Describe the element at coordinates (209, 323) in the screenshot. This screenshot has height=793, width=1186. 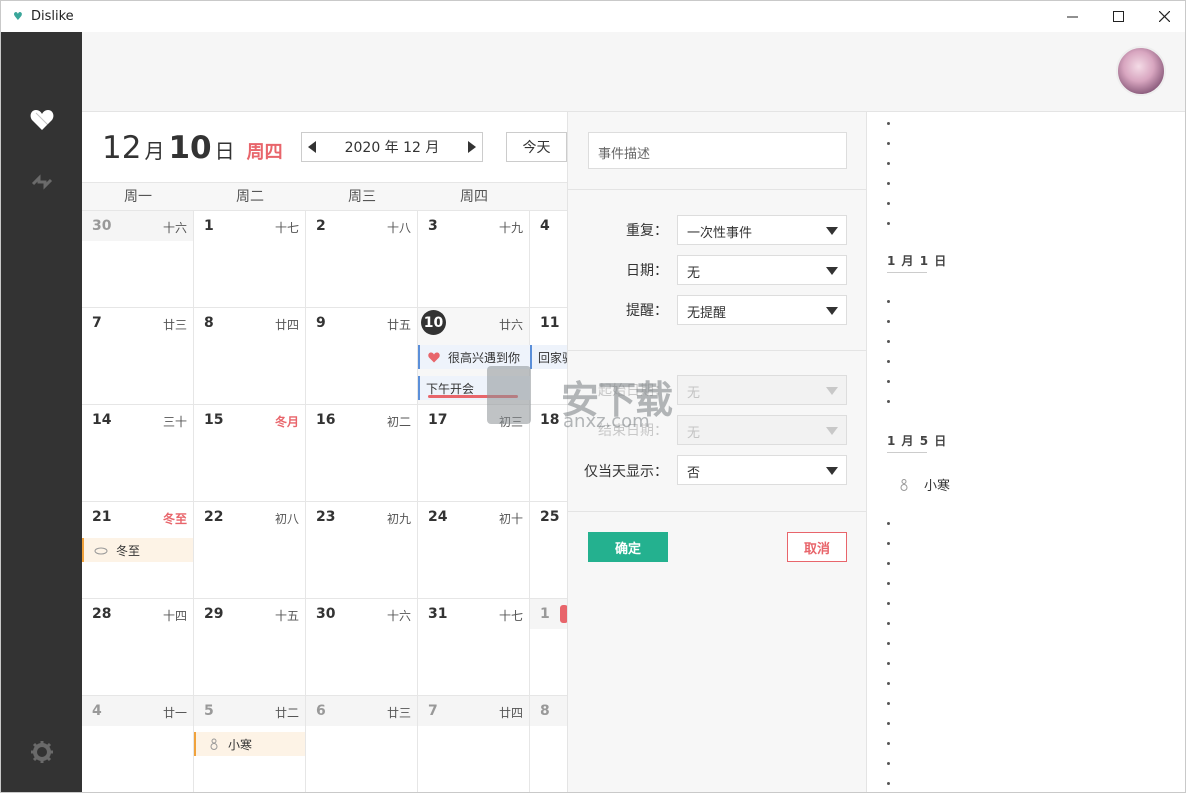
I see `day-number: 8` at that location.